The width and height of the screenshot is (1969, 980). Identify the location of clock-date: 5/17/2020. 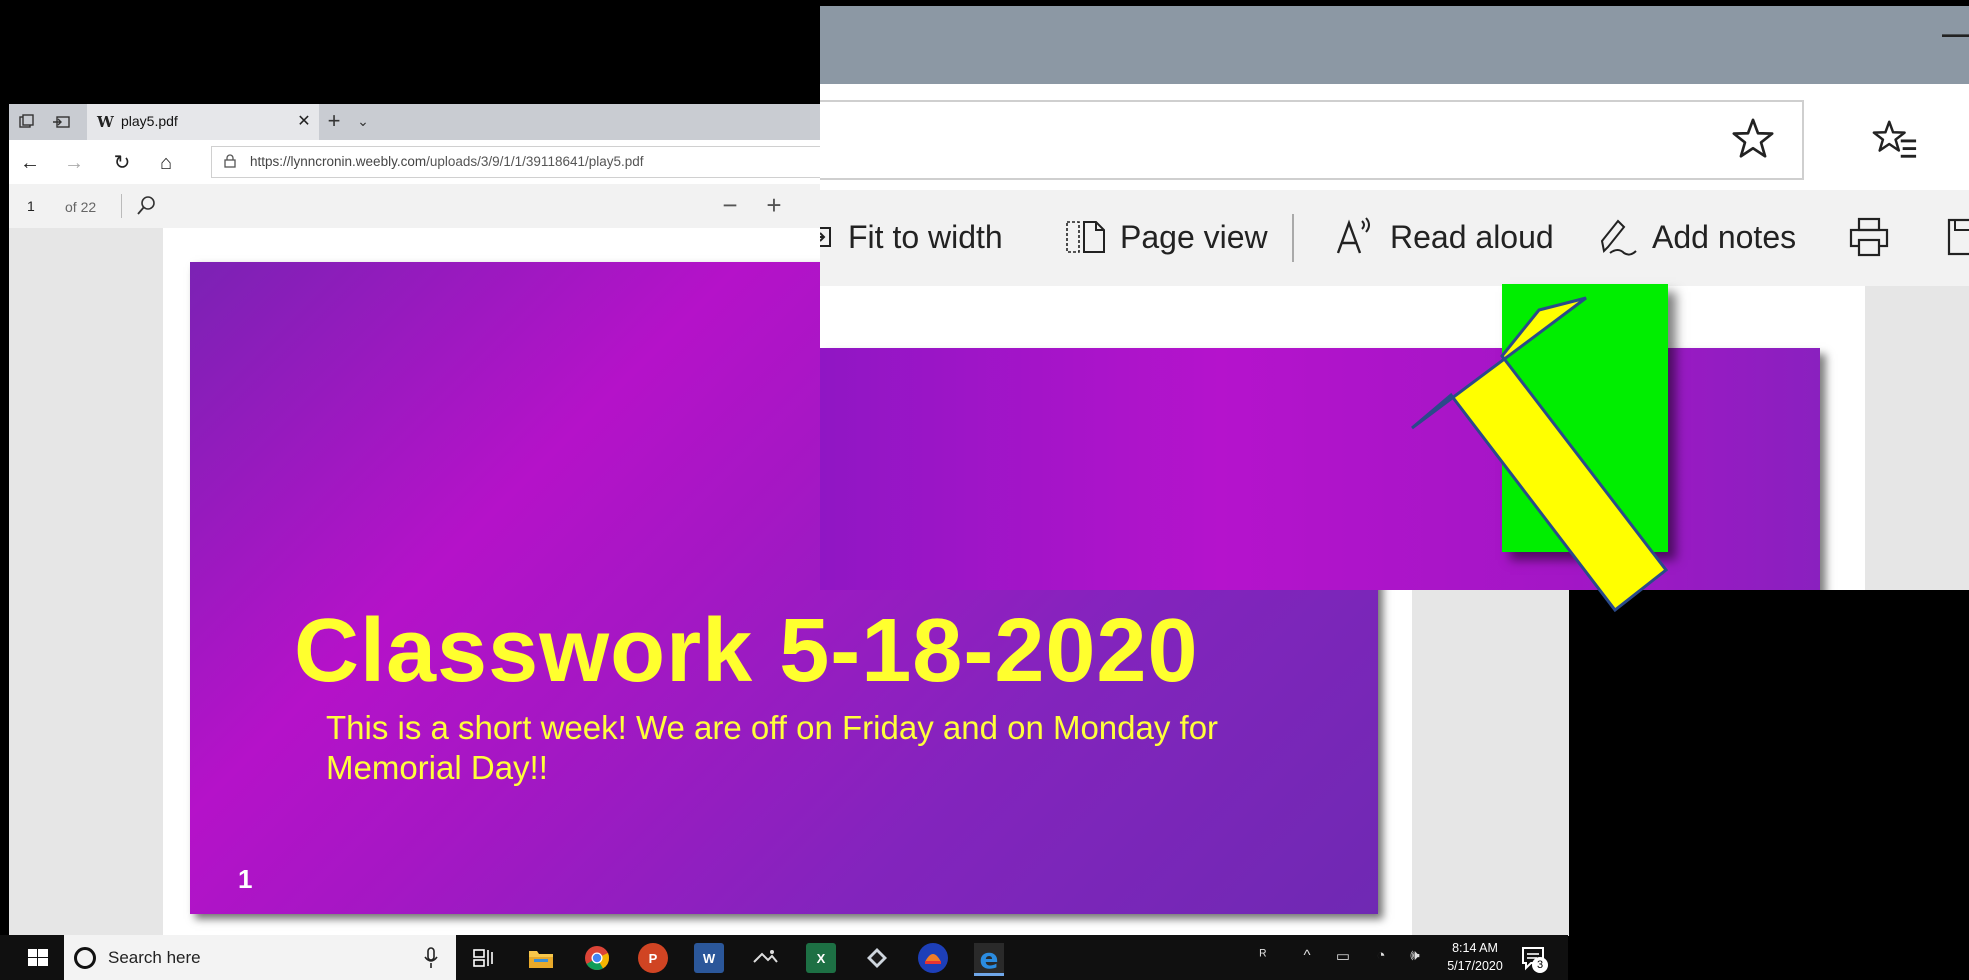
(1475, 966).